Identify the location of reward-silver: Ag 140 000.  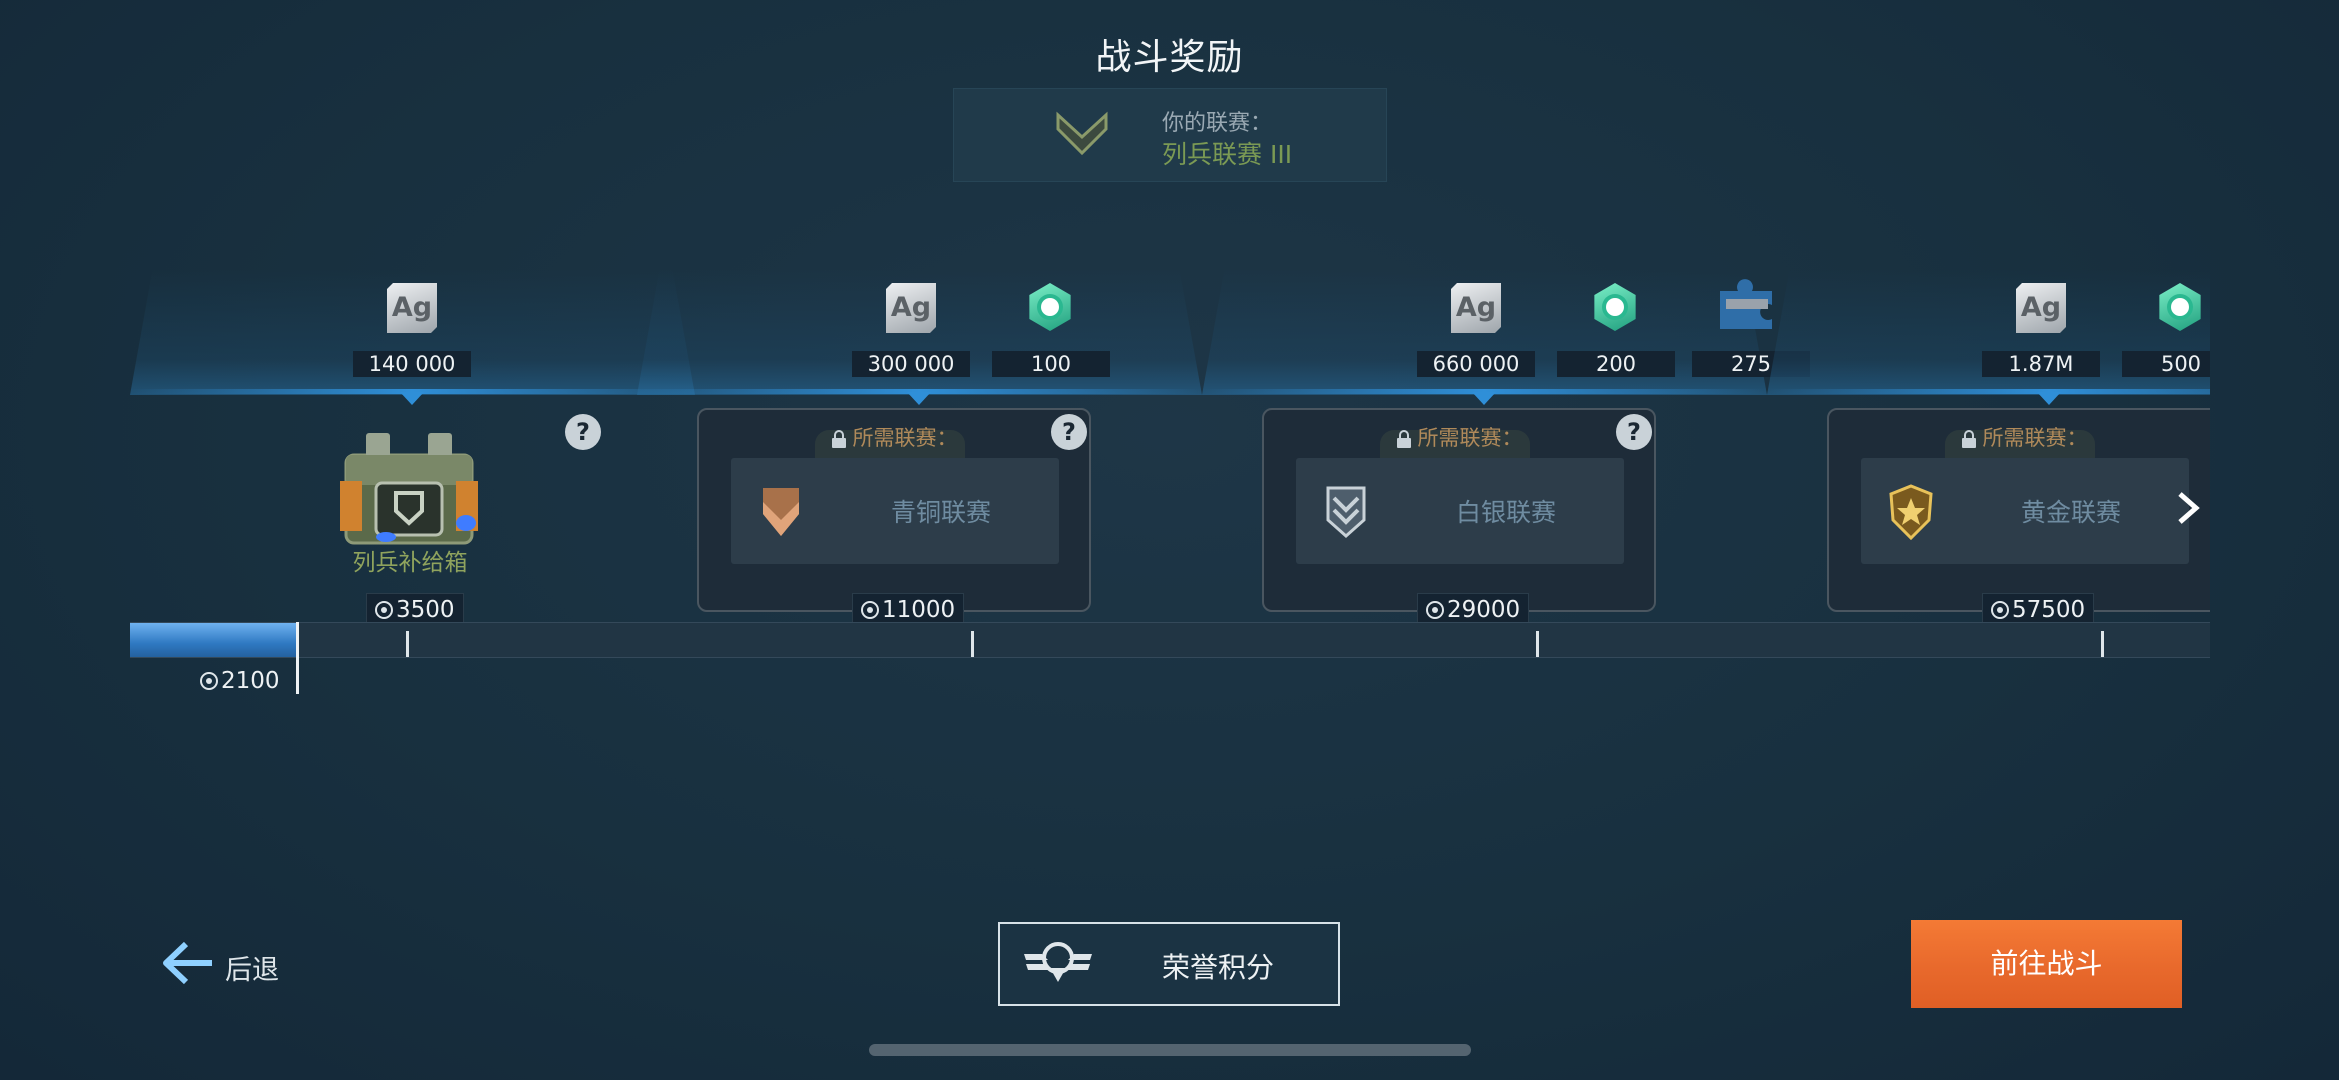
(412, 338).